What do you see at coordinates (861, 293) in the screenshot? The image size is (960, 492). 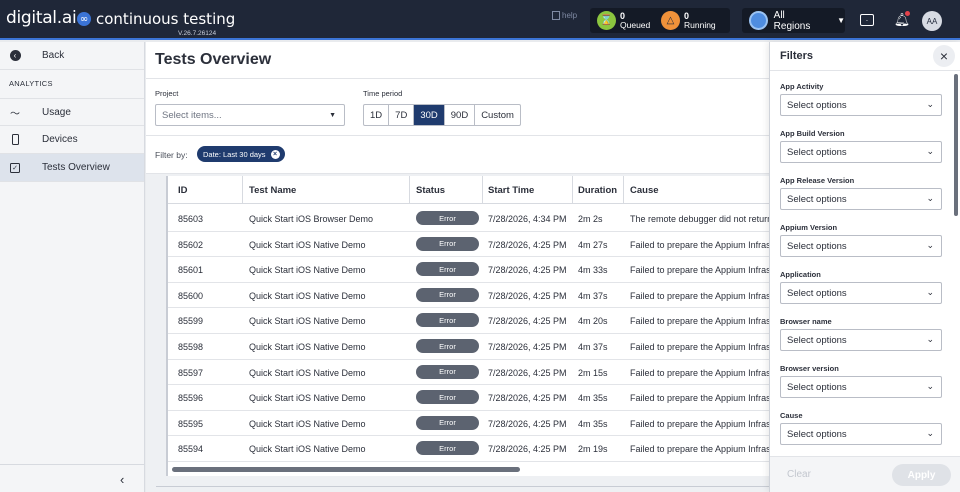 I see `filter-select-application: Select options ⌄` at bounding box center [861, 293].